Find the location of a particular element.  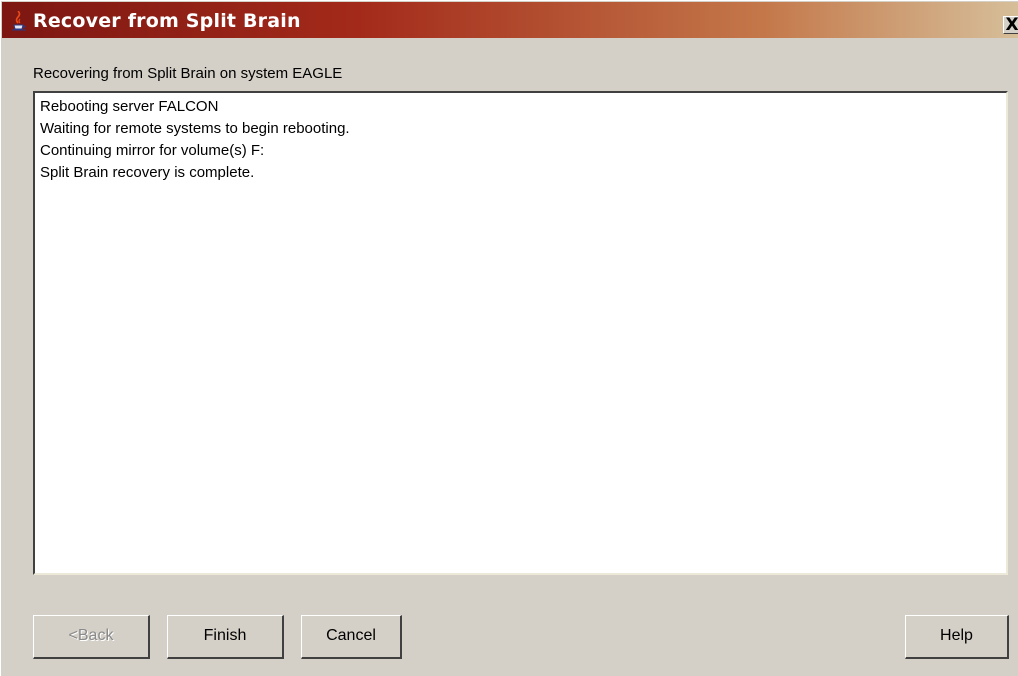

log-line: Split Brain recovery is complete. is located at coordinates (147, 172).